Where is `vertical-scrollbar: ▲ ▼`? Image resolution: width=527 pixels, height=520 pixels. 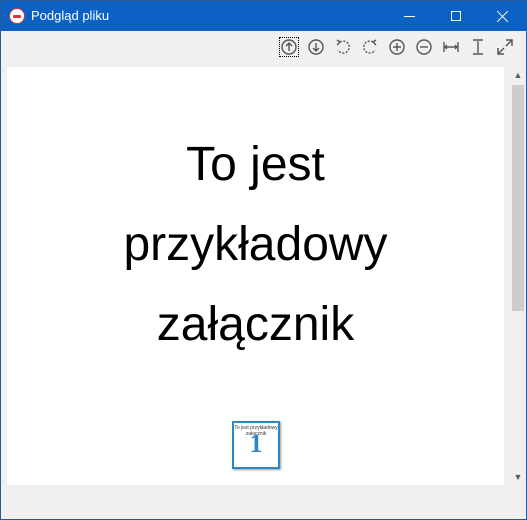 vertical-scrollbar: ▲ ▼ is located at coordinates (518, 276).